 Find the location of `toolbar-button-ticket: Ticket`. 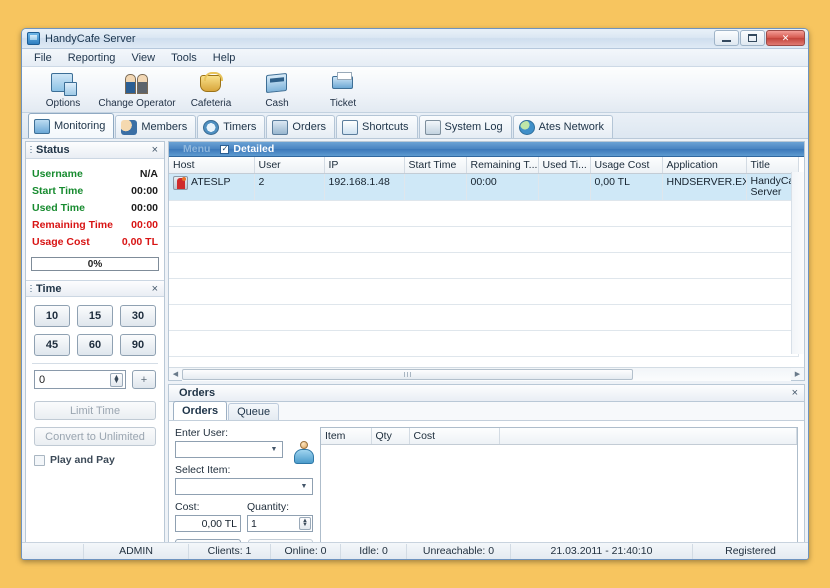

toolbar-button-ticket: Ticket is located at coordinates (343, 90).